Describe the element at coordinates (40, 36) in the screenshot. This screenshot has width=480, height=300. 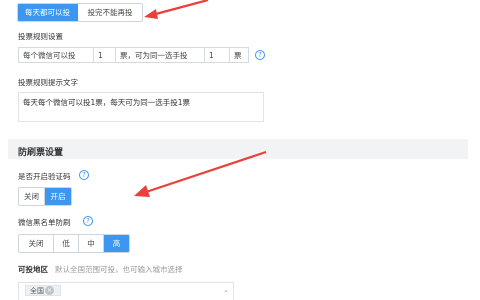
I see `vote-rule-title: 投票规则设置` at that location.